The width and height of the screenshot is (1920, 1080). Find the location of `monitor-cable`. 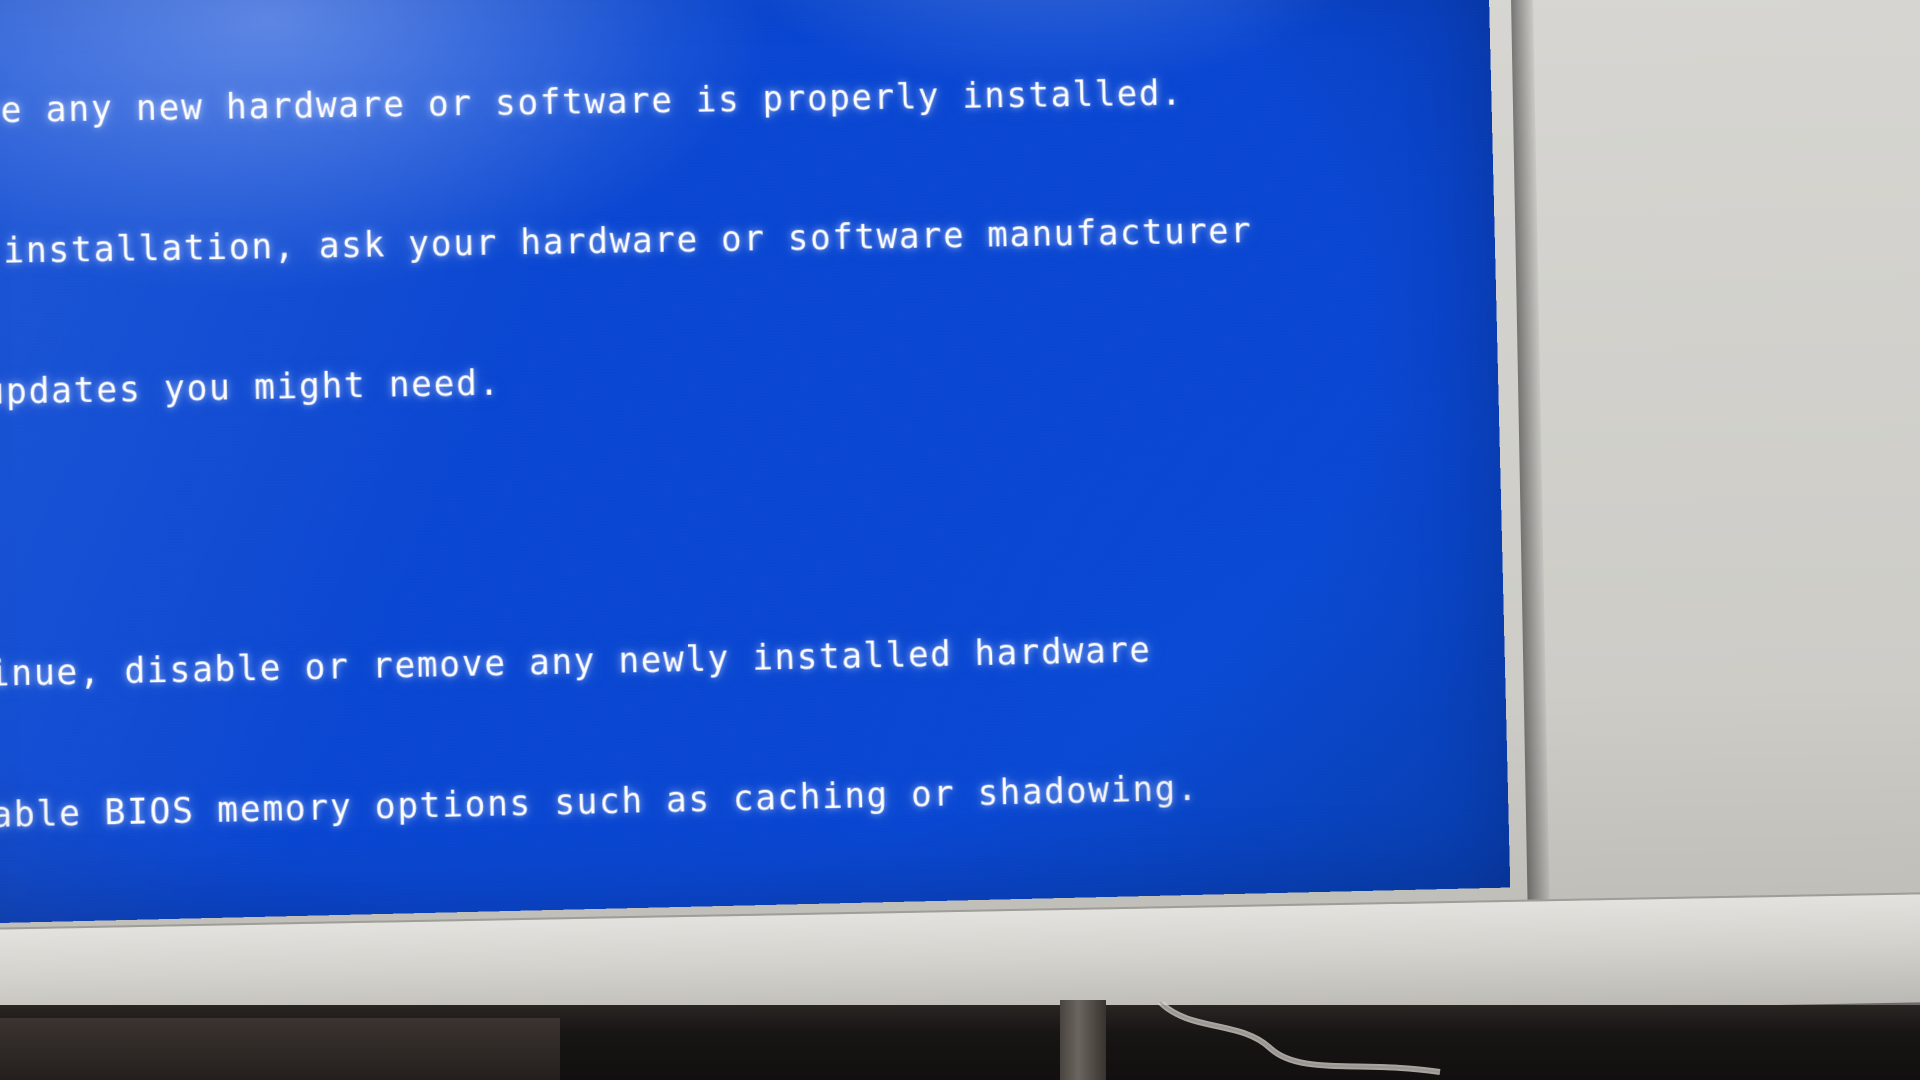

monitor-cable is located at coordinates (1300, 1041).